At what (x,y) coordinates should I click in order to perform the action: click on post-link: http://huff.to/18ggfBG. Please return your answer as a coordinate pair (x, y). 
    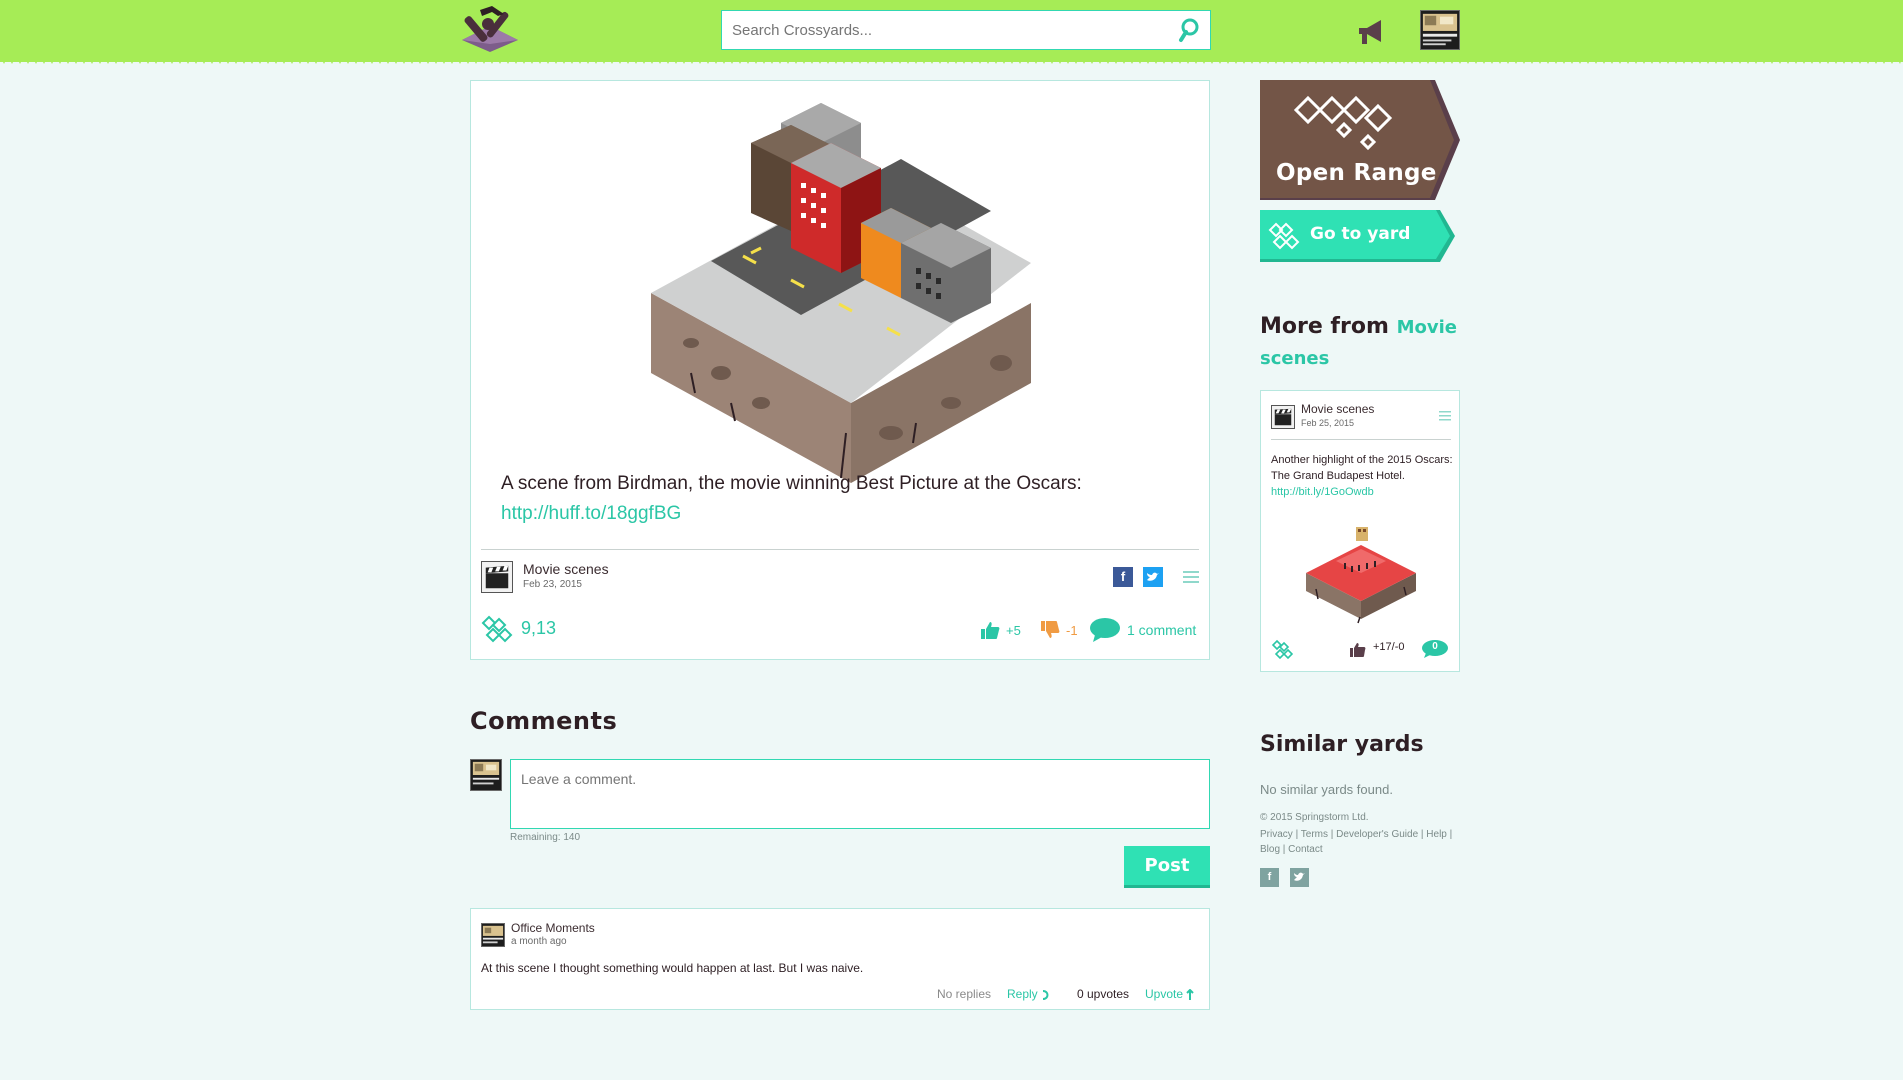
    Looking at the image, I should click on (841, 514).